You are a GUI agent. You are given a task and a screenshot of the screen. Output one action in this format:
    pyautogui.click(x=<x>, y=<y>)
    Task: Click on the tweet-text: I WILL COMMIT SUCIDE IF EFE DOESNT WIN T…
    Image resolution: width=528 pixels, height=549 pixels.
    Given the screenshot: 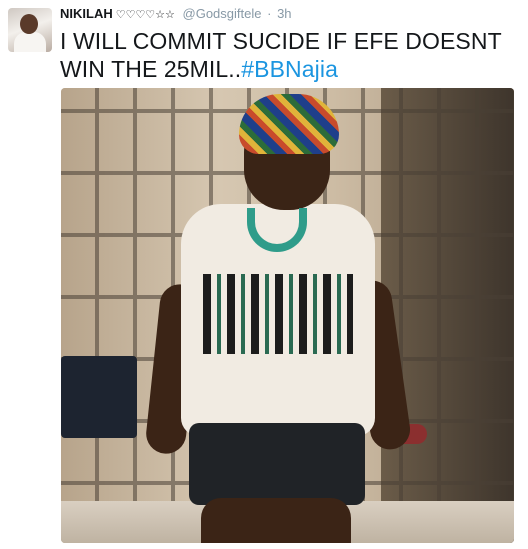 What is the action you would take?
    pyautogui.click(x=290, y=55)
    